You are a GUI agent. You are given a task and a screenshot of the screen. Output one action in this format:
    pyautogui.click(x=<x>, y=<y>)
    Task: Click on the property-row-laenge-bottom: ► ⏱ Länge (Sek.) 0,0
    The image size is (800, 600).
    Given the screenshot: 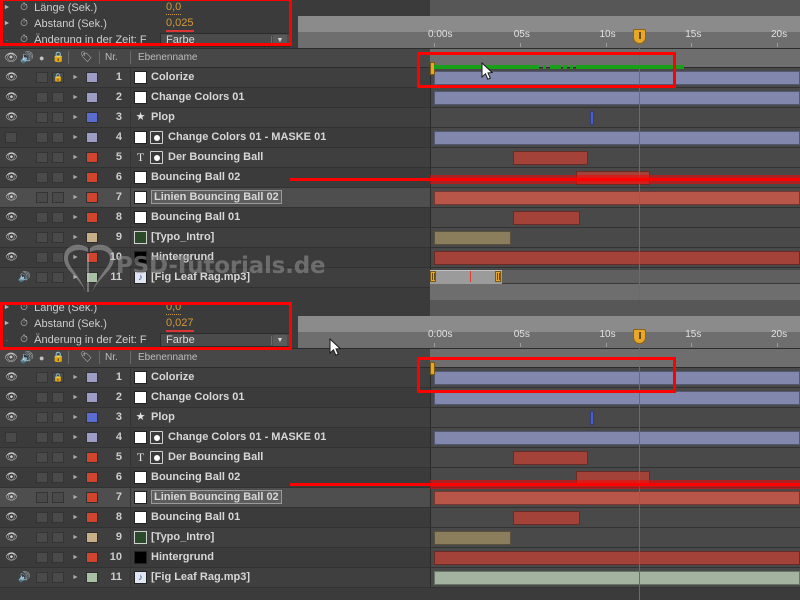 What is the action you would take?
    pyautogui.click(x=400, y=308)
    